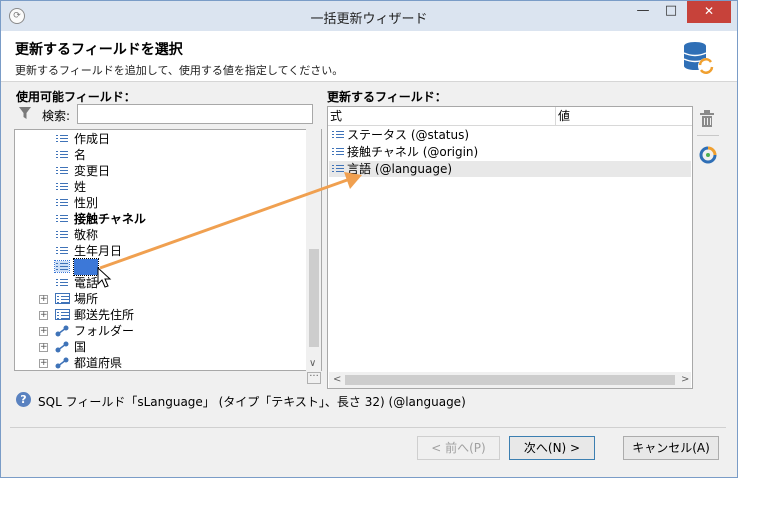 The image size is (768, 507). What do you see at coordinates (413, 152) in the screenshot?
I see `field-expression: 接触チャネル (@origin)` at bounding box center [413, 152].